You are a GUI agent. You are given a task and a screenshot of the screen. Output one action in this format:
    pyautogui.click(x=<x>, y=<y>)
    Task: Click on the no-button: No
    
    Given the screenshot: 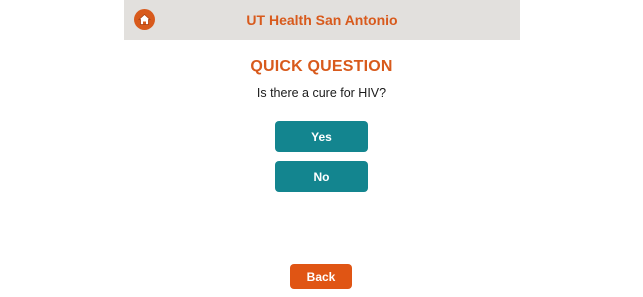 What is the action you would take?
    pyautogui.click(x=321, y=176)
    